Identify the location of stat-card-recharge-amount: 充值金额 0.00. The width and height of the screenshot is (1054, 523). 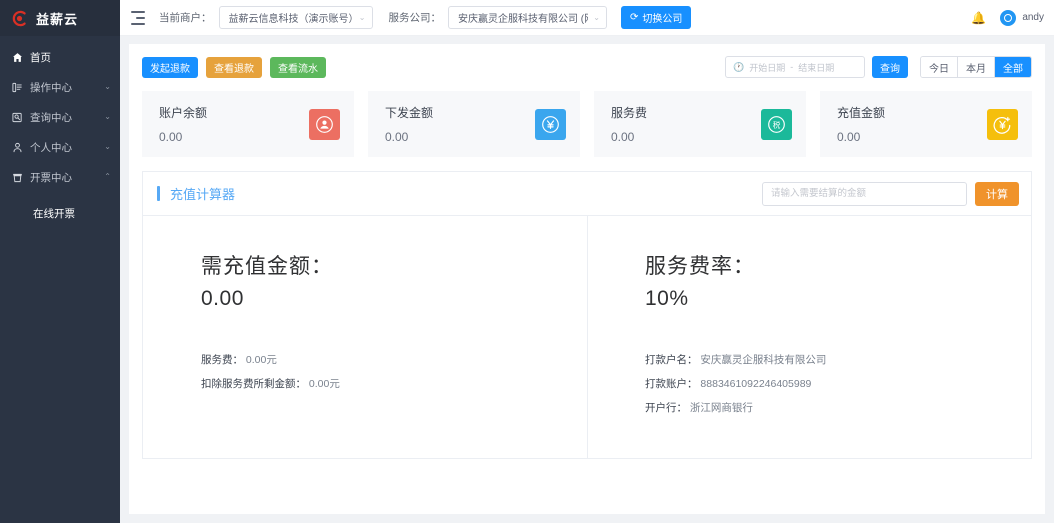
(926, 124).